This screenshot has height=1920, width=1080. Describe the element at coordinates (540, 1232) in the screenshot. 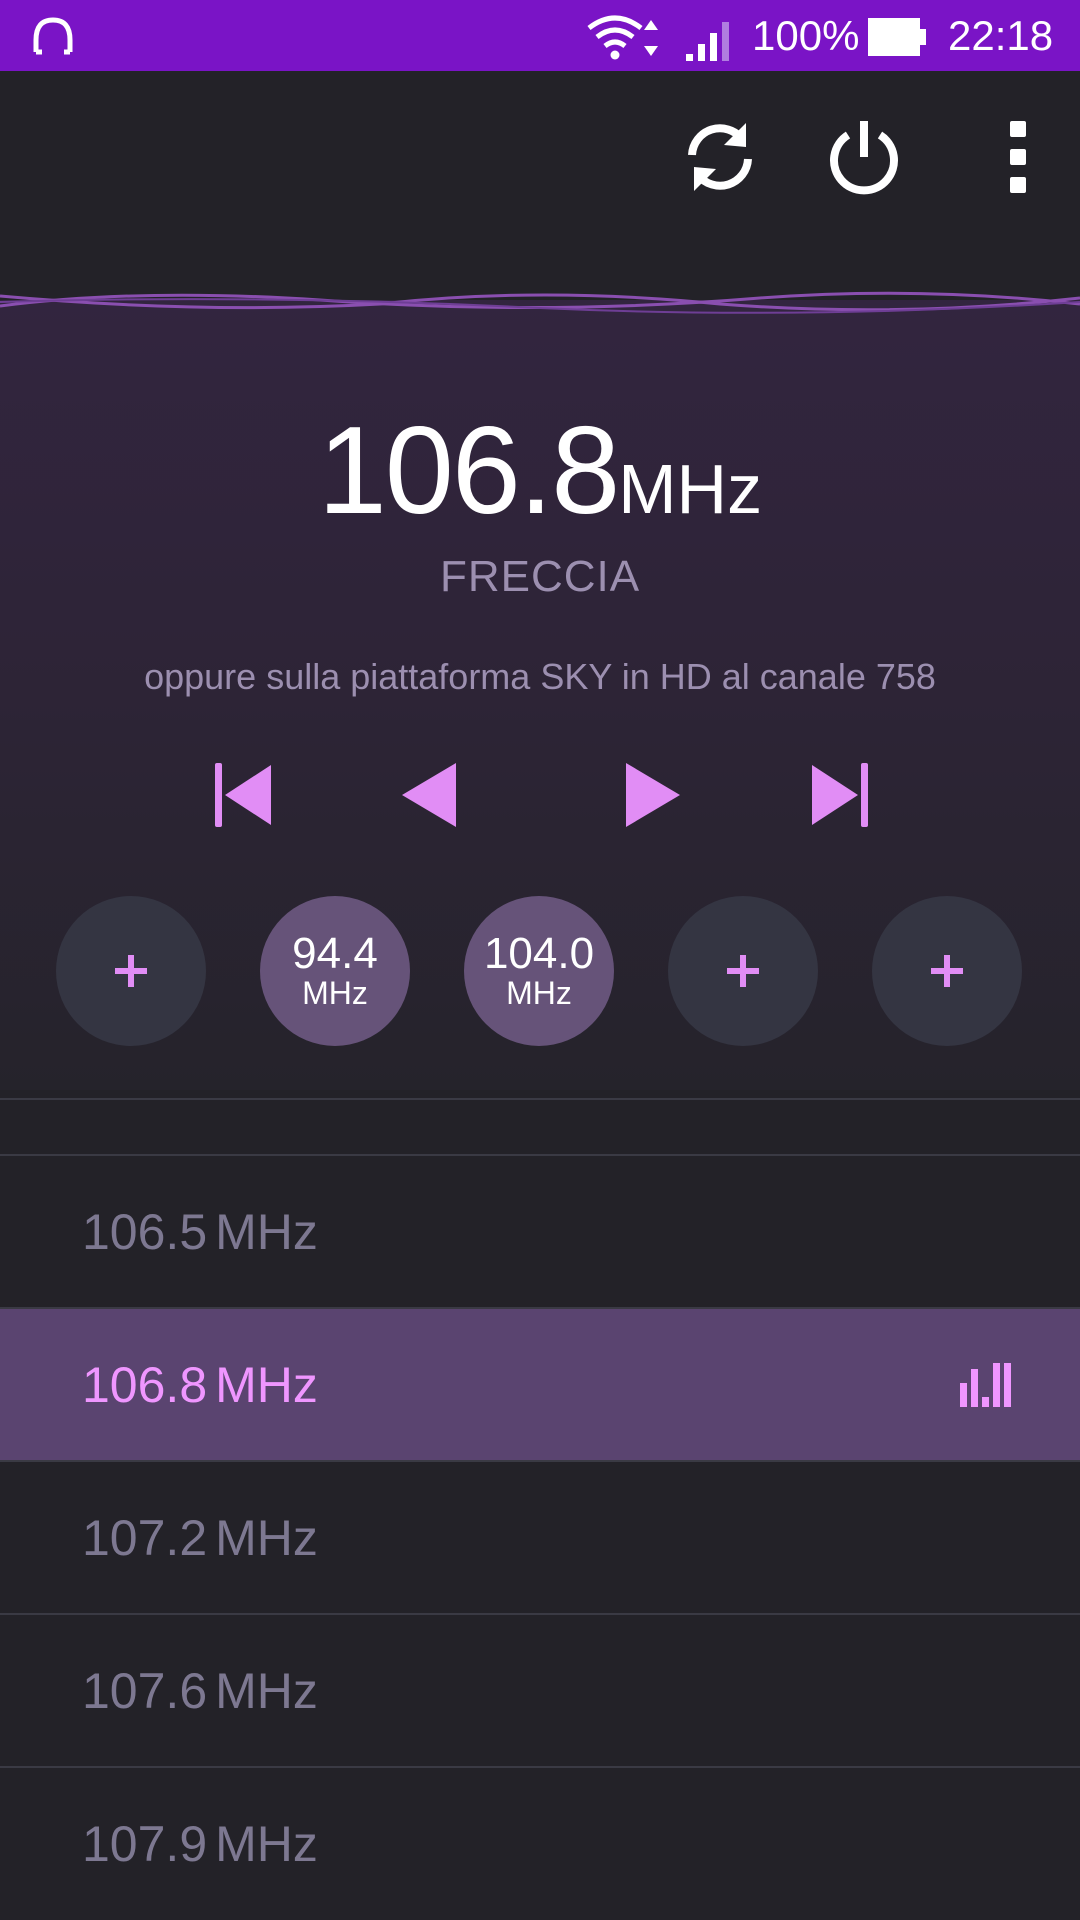

I see `station-row: 106.5 MHz` at that location.